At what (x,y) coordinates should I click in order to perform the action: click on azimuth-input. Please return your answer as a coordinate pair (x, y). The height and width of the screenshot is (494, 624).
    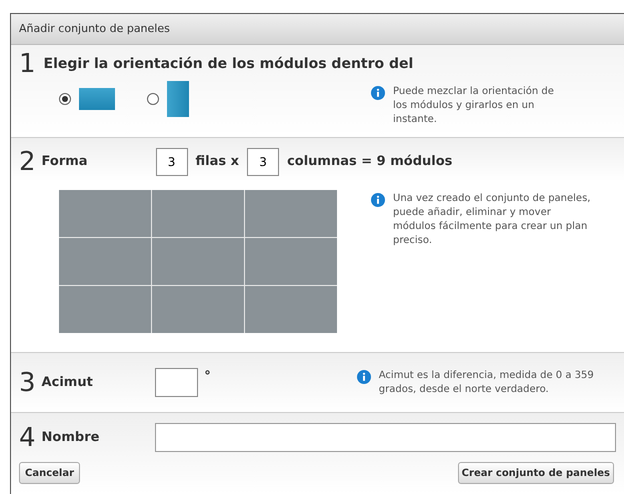
    Looking at the image, I should click on (176, 382).